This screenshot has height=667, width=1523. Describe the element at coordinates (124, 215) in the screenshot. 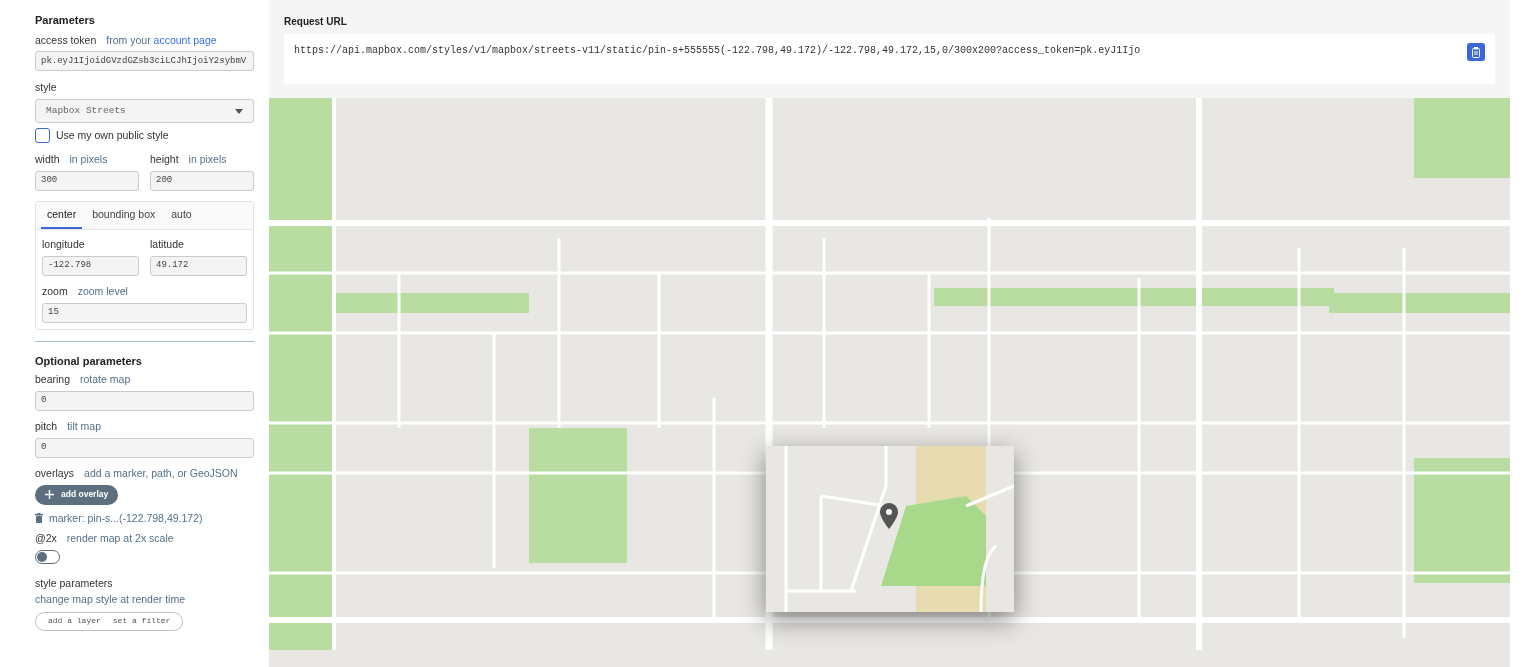

I see `tab: bounding box` at that location.